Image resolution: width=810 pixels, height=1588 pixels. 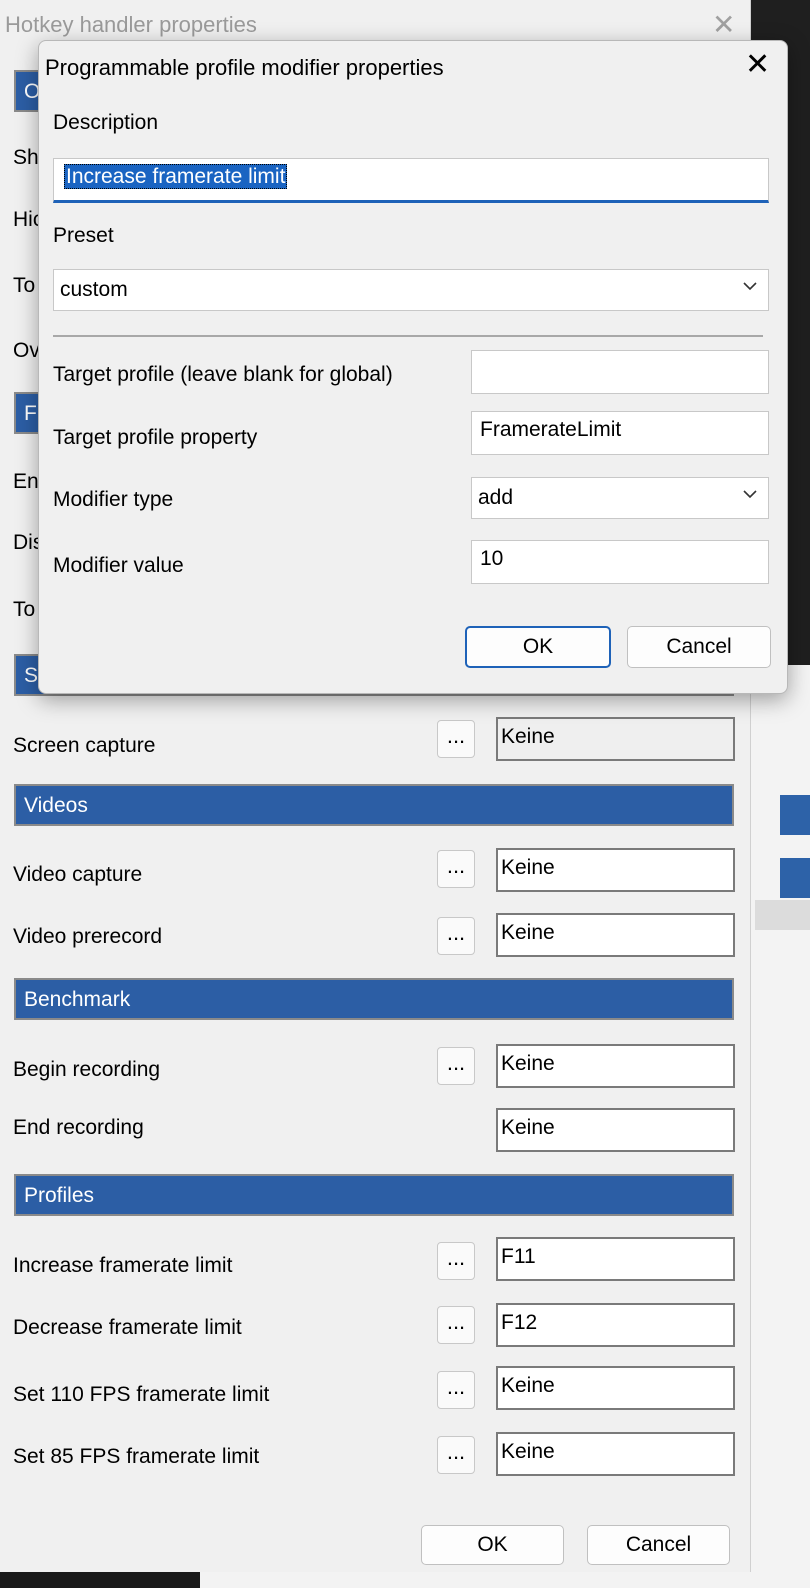 What do you see at coordinates (78, 874) in the screenshot?
I see `row-label: Video capture` at bounding box center [78, 874].